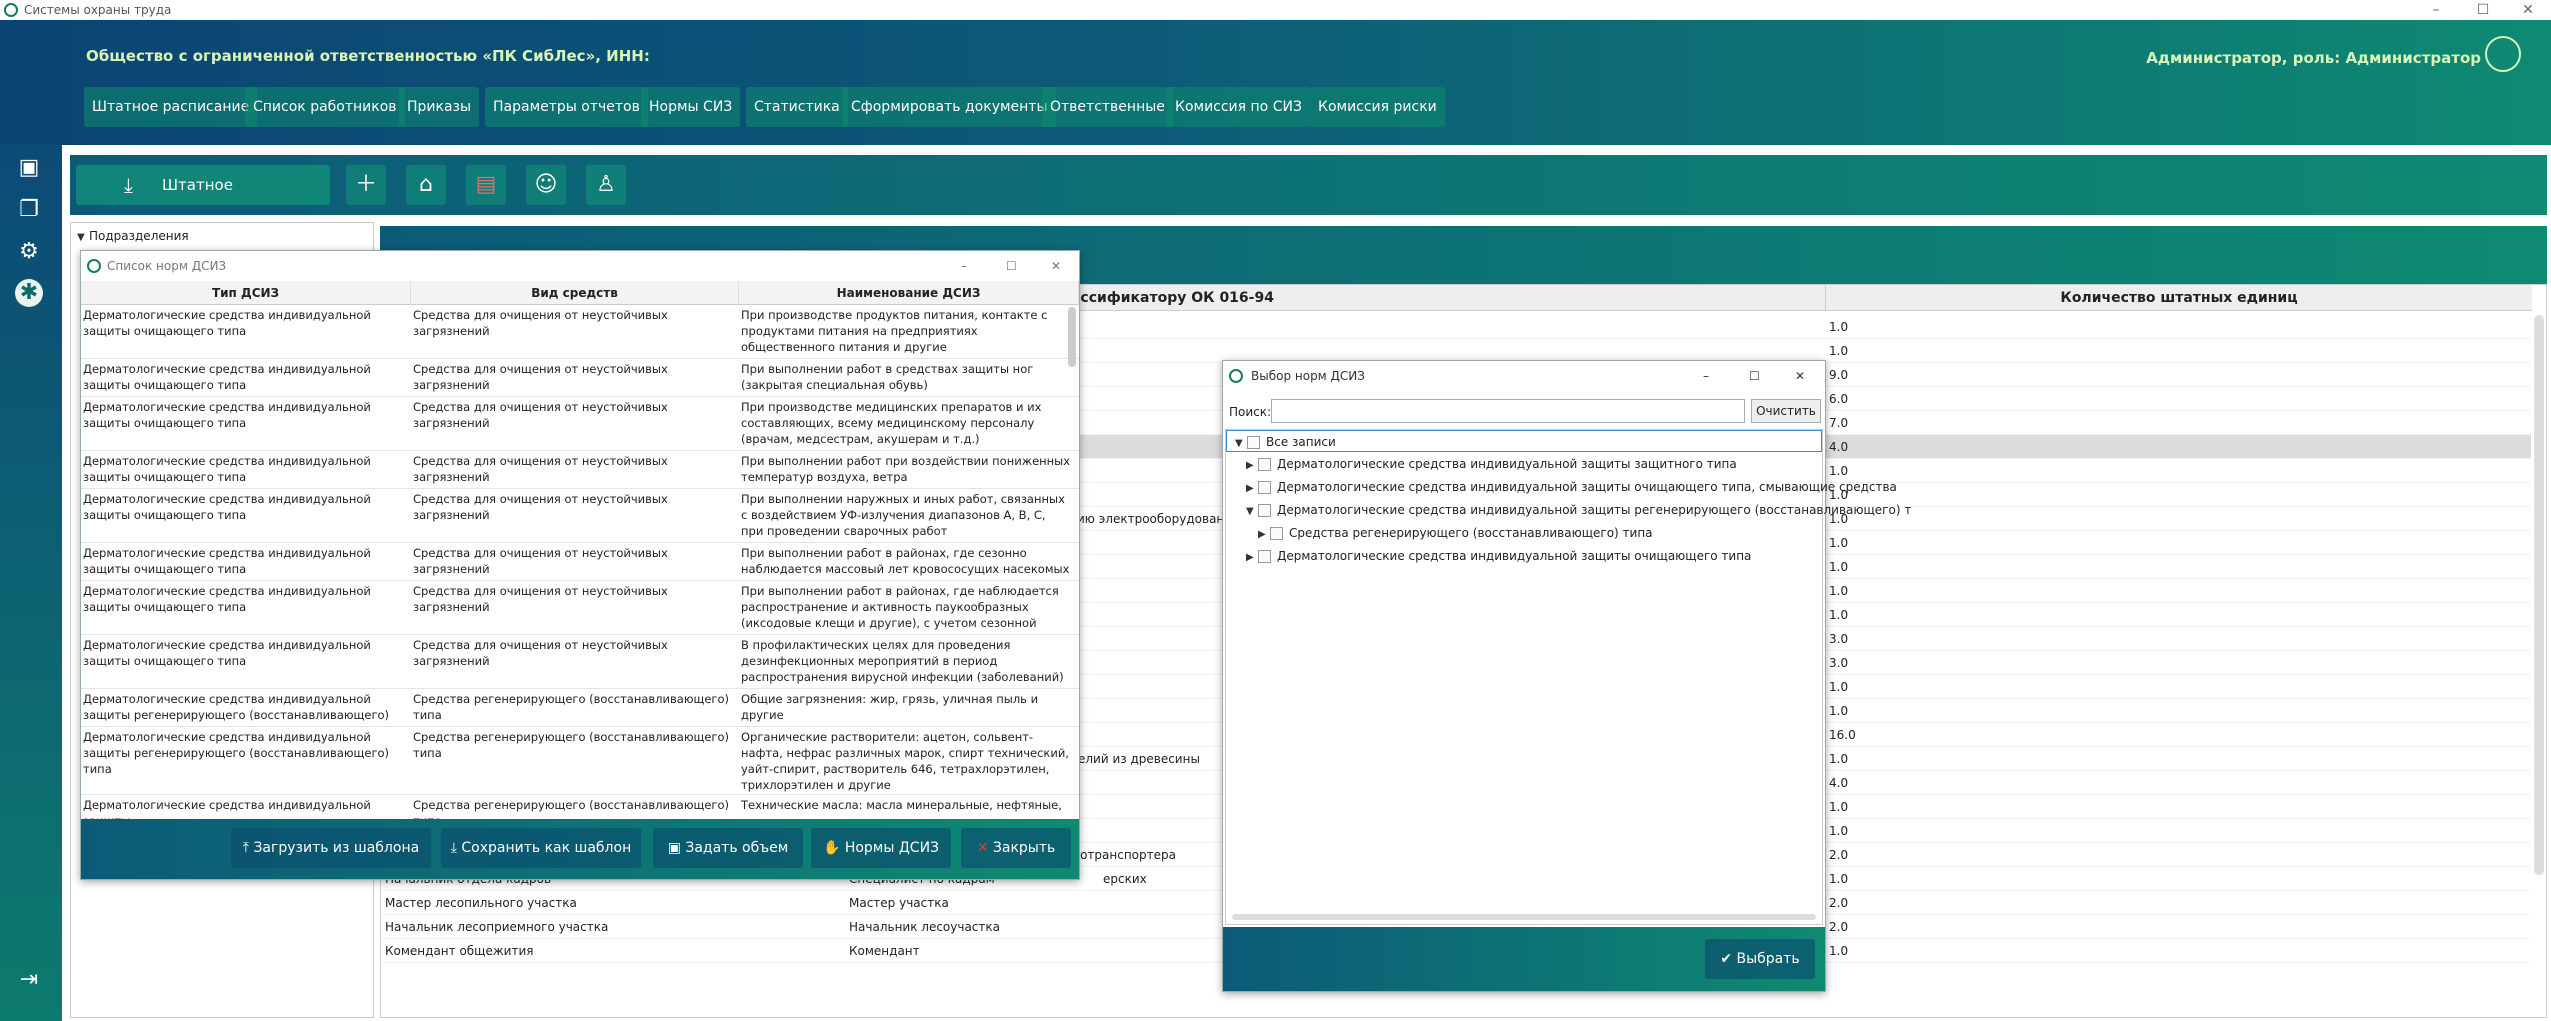  Describe the element at coordinates (1072, 337) in the screenshot. I see `grid-scrollbar` at that location.